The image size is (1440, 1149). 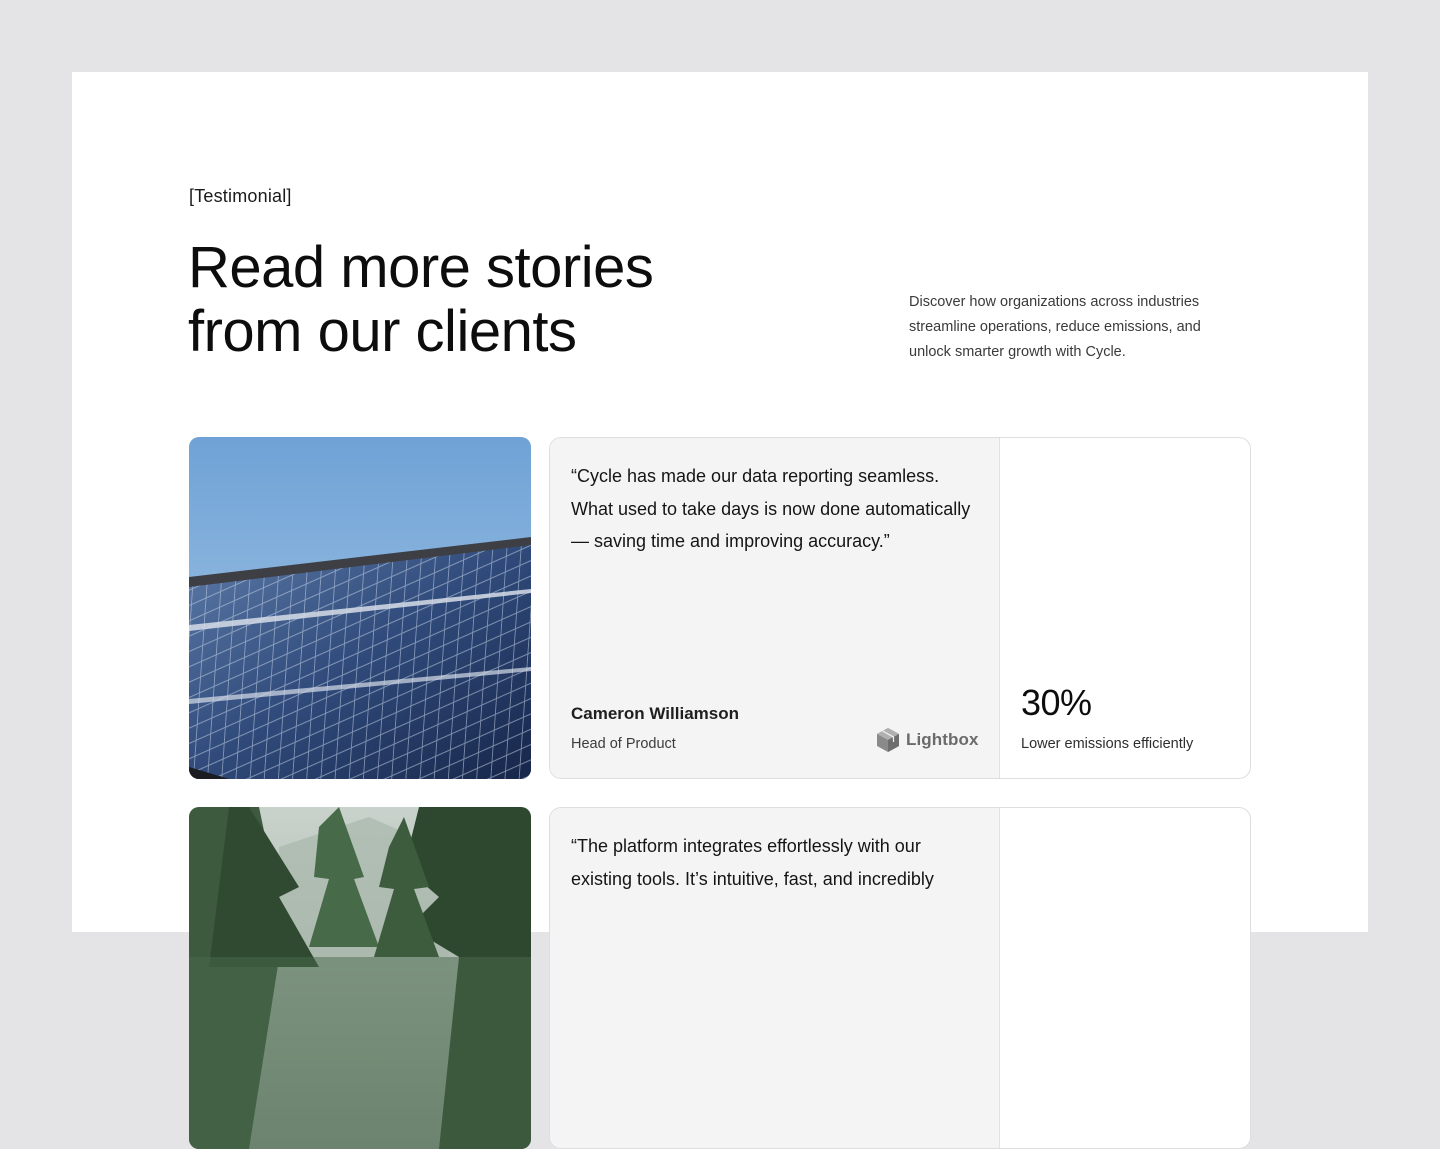 I want to click on forest-photo, so click(x=360, y=978).